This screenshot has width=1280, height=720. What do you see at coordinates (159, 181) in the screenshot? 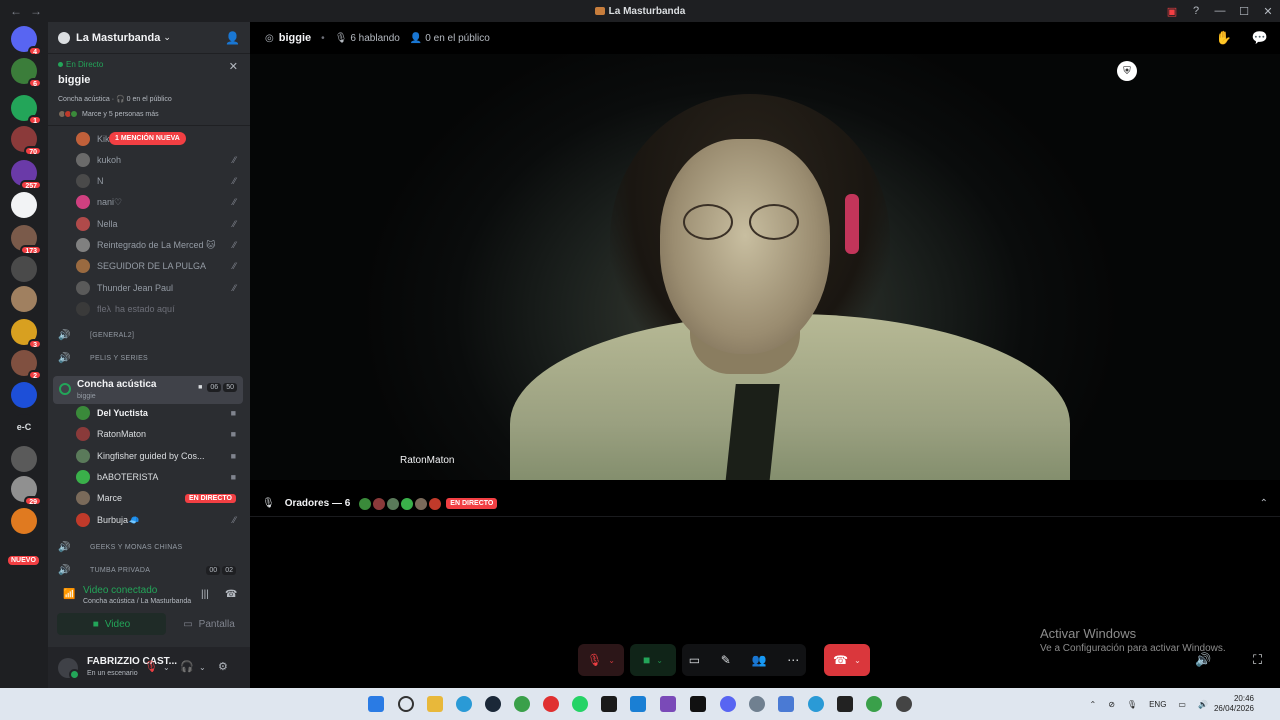
I see `voice-member: N ⁄⁄` at bounding box center [159, 181].